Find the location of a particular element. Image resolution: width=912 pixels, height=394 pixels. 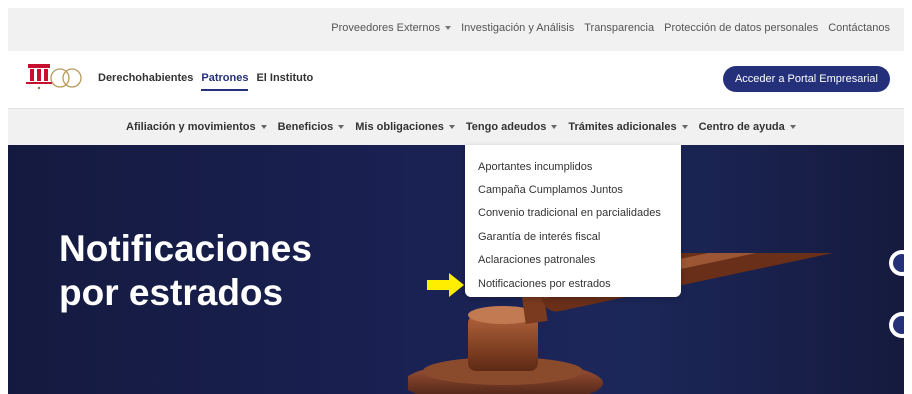

utility-link-label: Protección de datos personales is located at coordinates (741, 28).